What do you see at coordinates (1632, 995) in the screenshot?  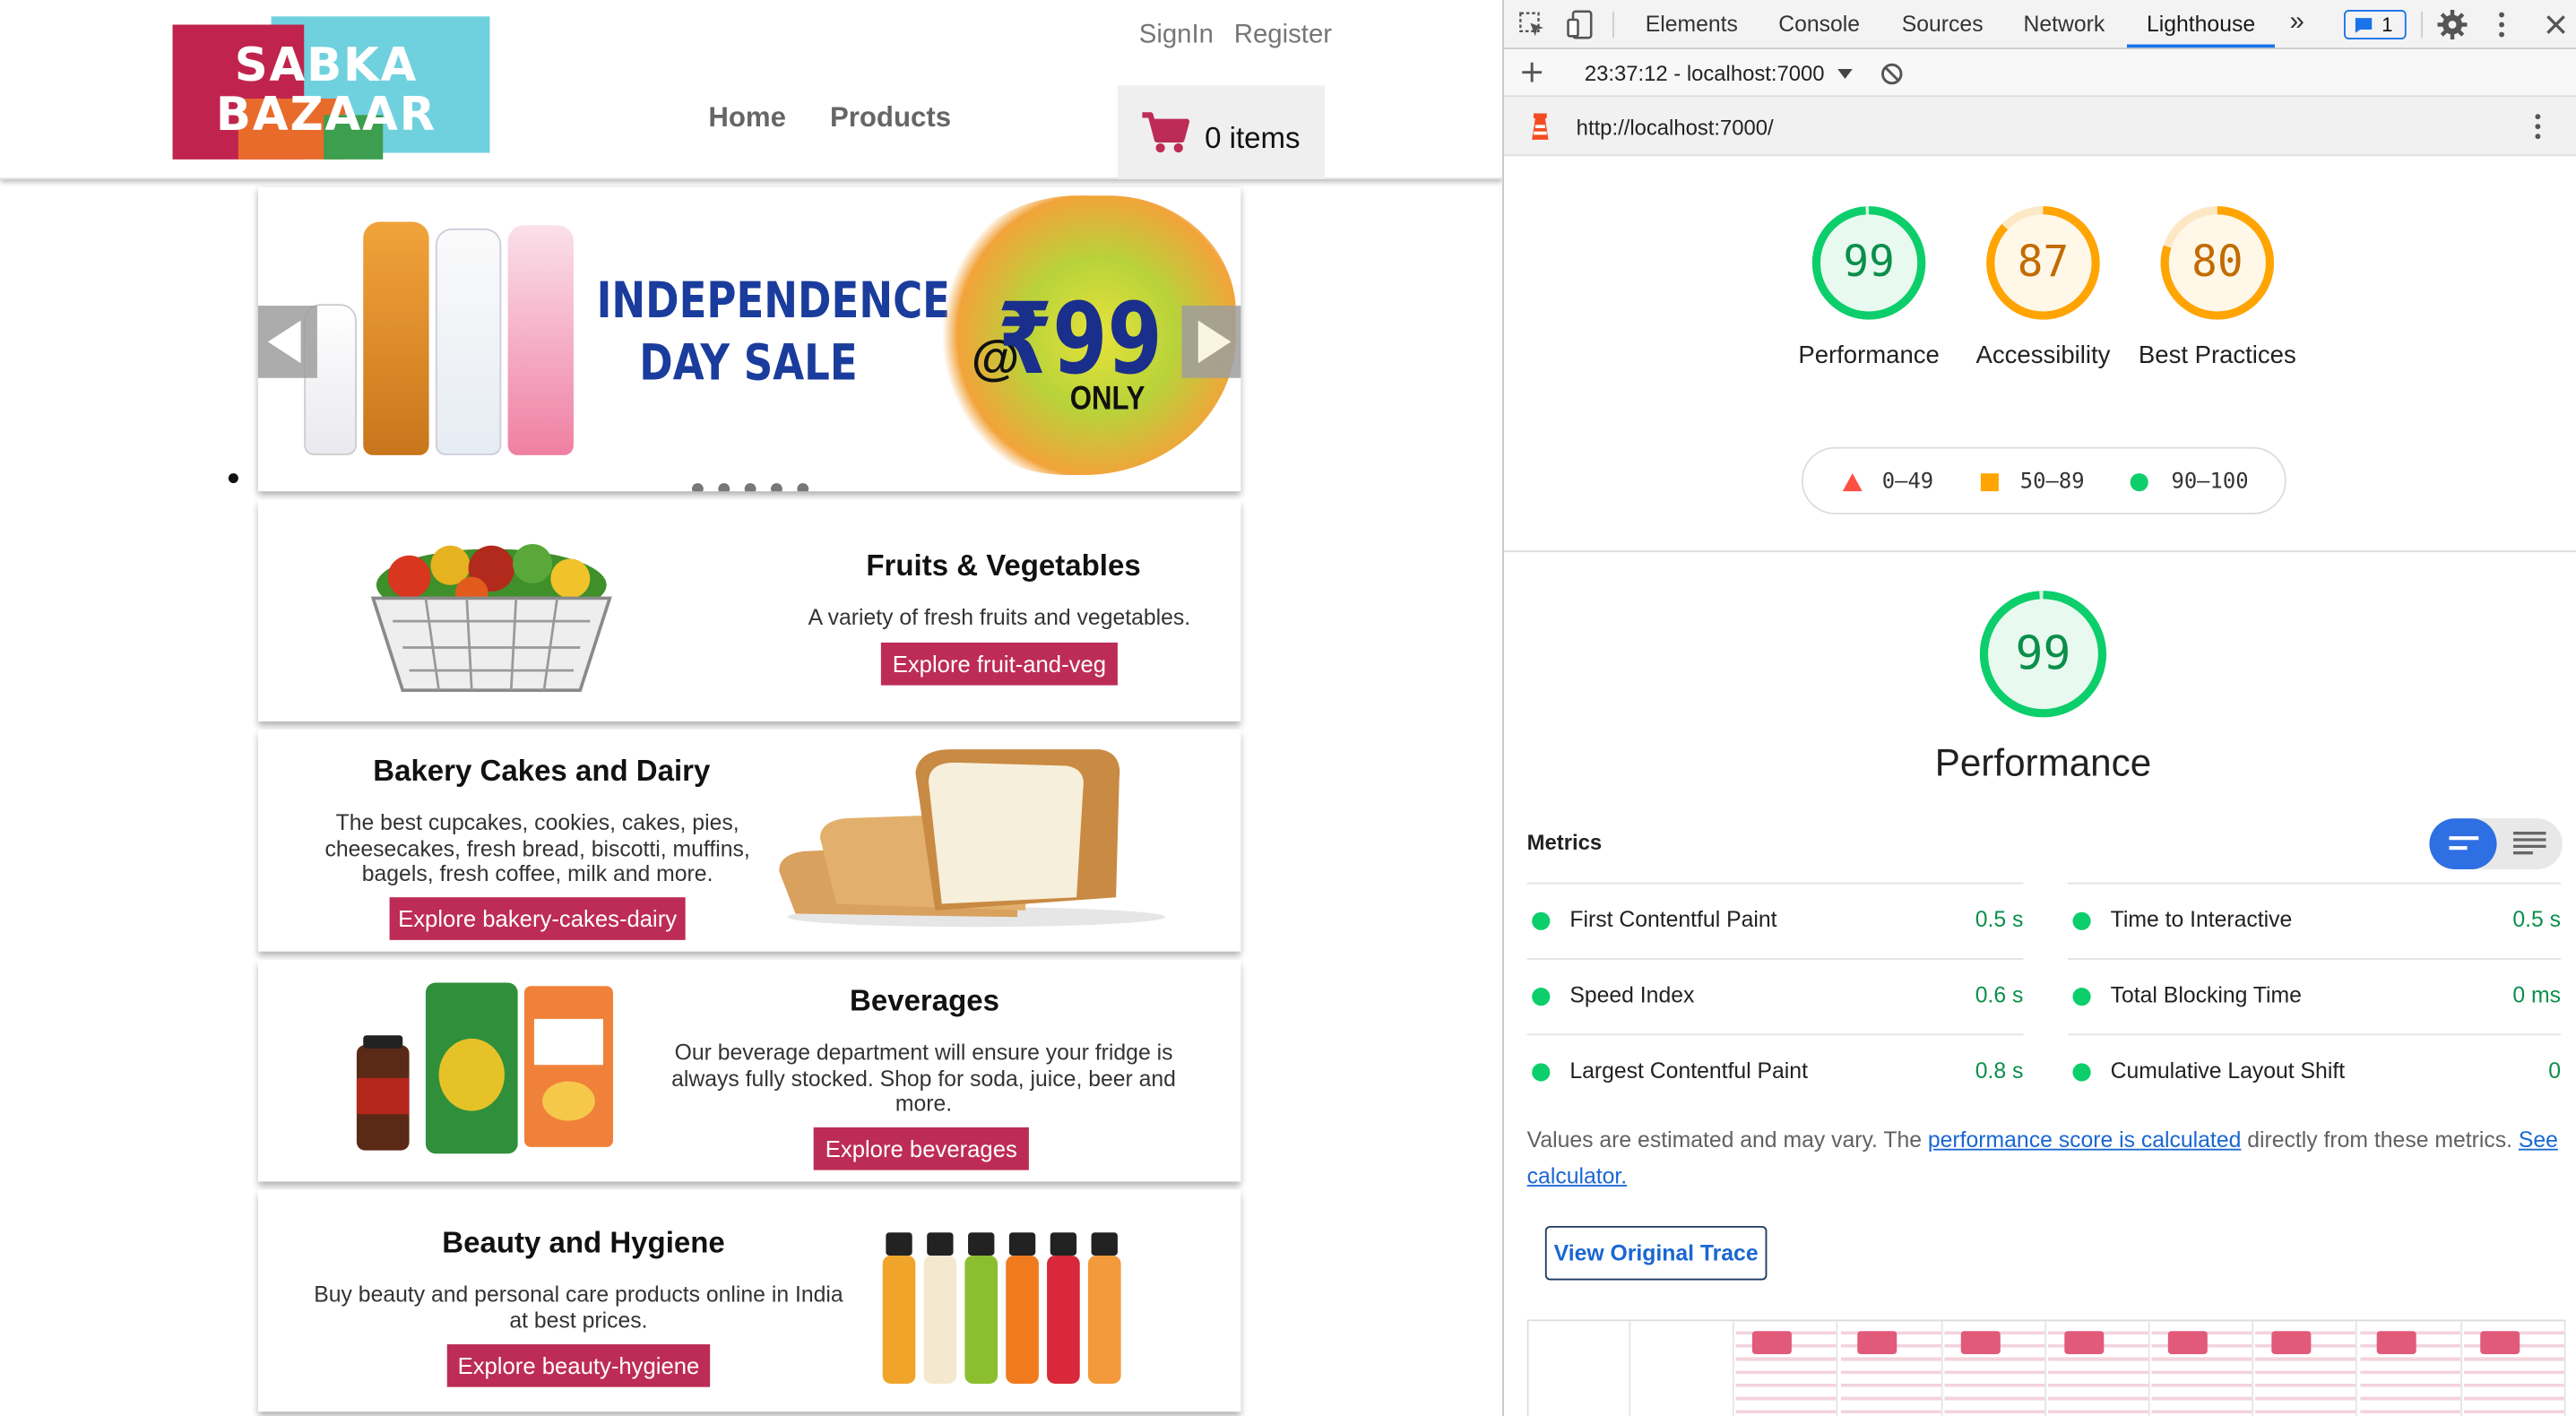 I see `metric-name: Speed Index` at bounding box center [1632, 995].